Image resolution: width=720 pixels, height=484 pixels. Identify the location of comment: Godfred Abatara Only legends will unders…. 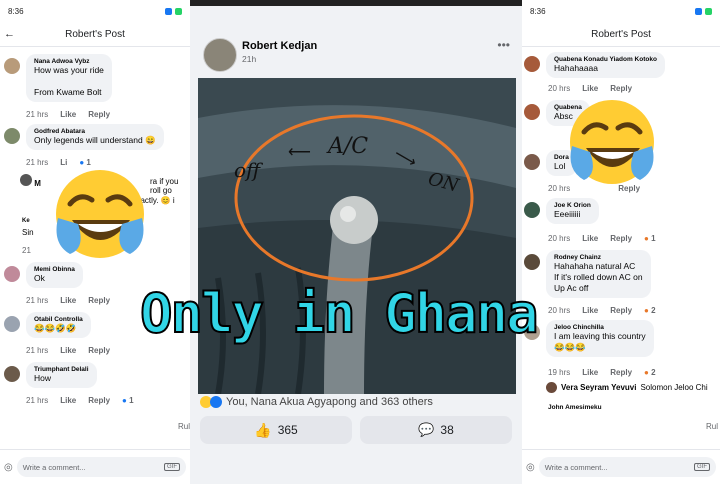
(84, 137).